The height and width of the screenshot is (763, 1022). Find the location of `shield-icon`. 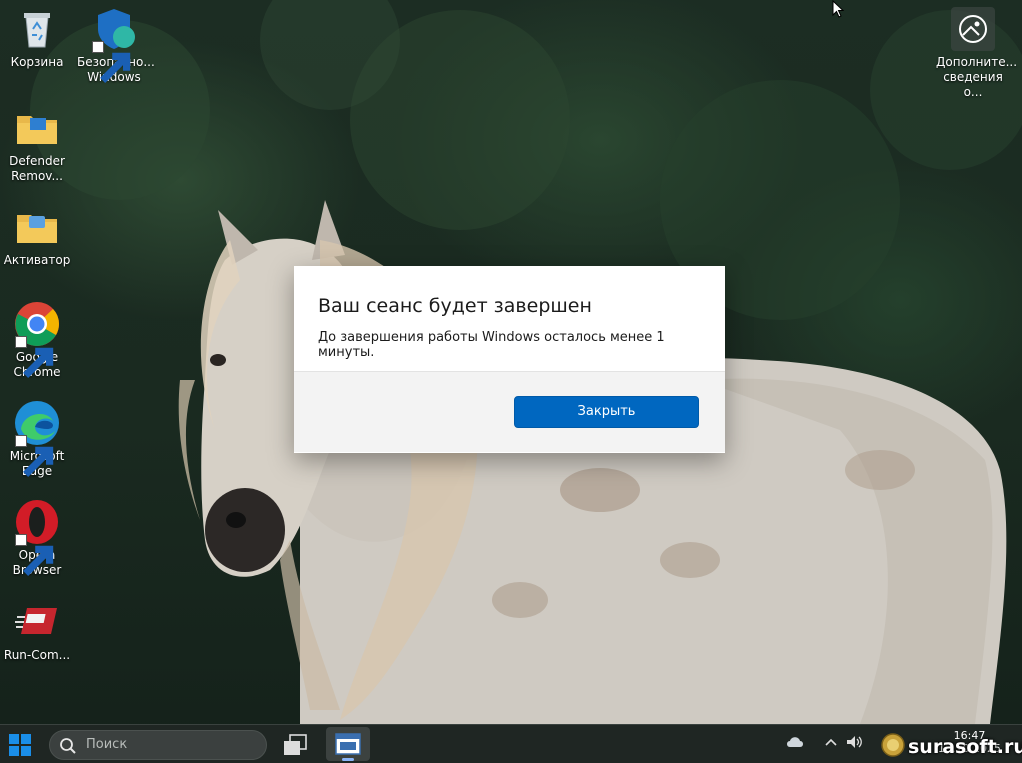

shield-icon is located at coordinates (114, 44).